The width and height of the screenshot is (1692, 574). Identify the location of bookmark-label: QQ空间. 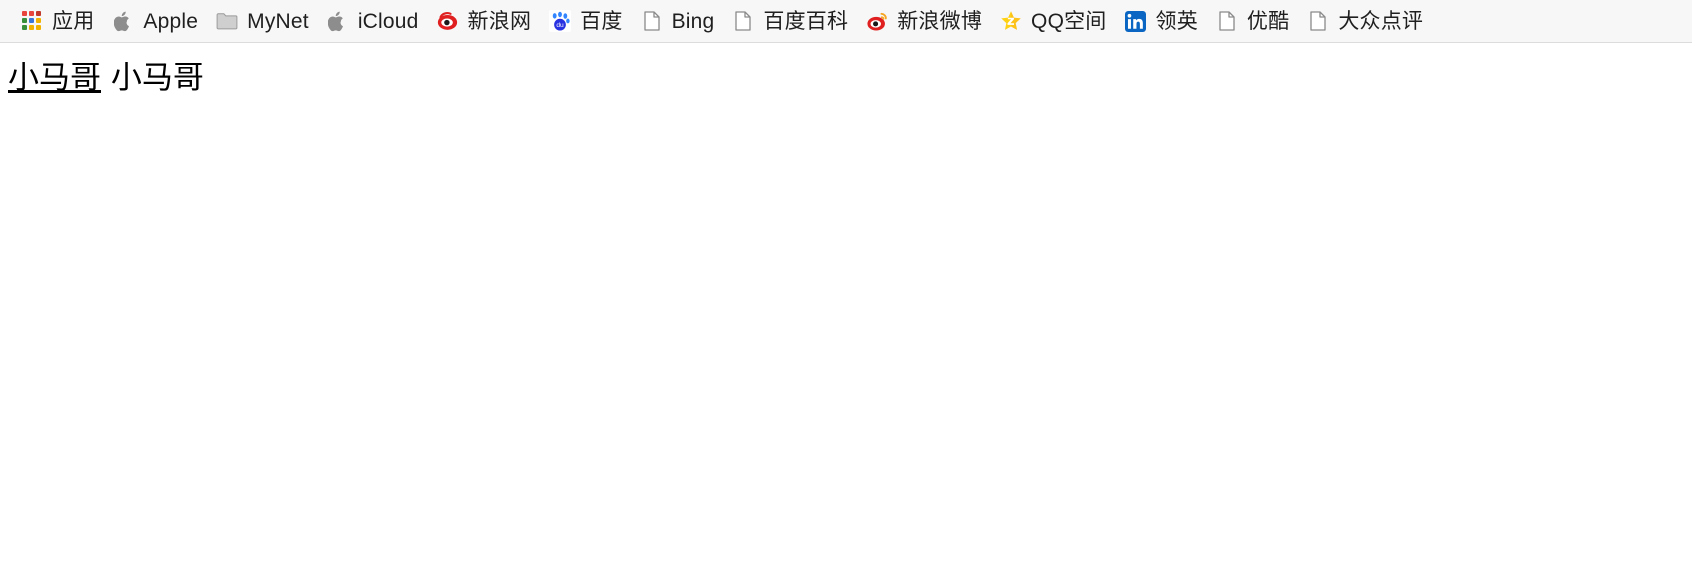
(1069, 21).